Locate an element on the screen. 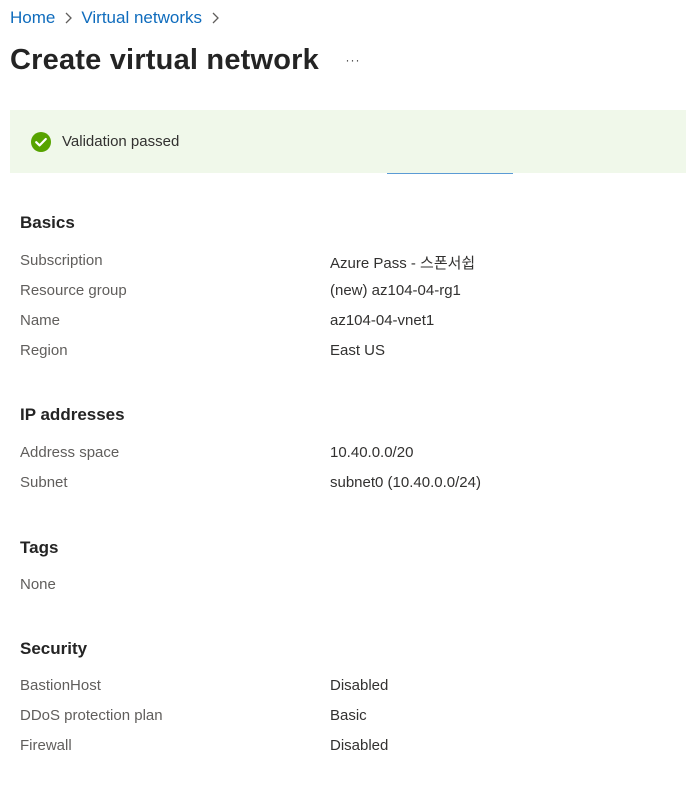  row-label: BastionHost is located at coordinates (60, 685).